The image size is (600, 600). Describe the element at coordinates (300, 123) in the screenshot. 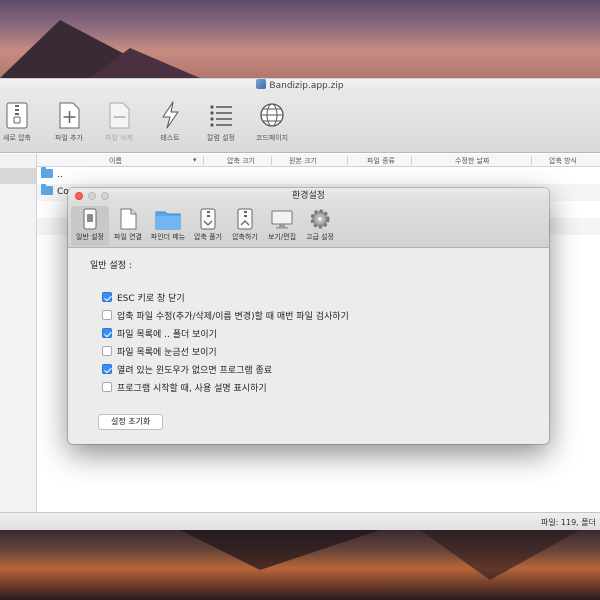

I see `main-toolbar: 새로 압축 파일 추가 파일 삭제 테스트 칼럼 설정 코드페이지` at that location.